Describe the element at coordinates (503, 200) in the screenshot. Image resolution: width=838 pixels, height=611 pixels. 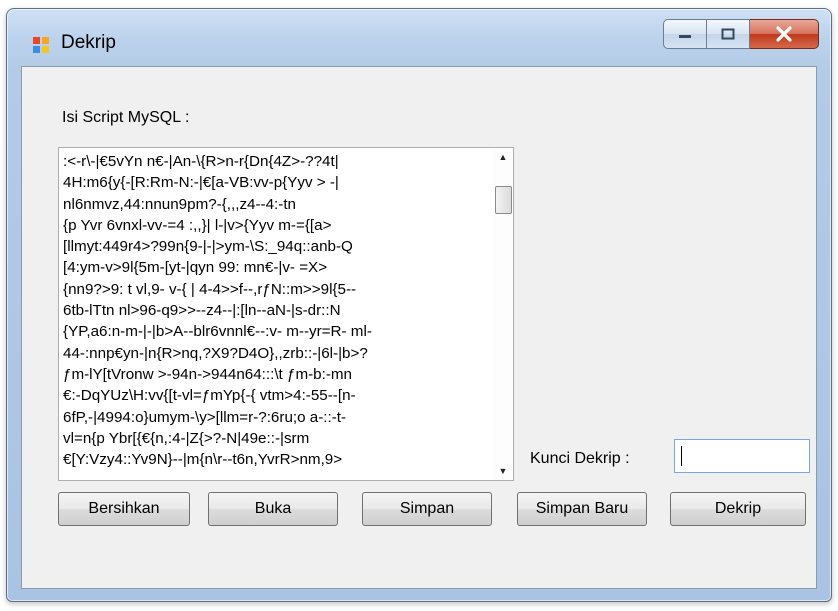
I see `scroll-thumb` at that location.